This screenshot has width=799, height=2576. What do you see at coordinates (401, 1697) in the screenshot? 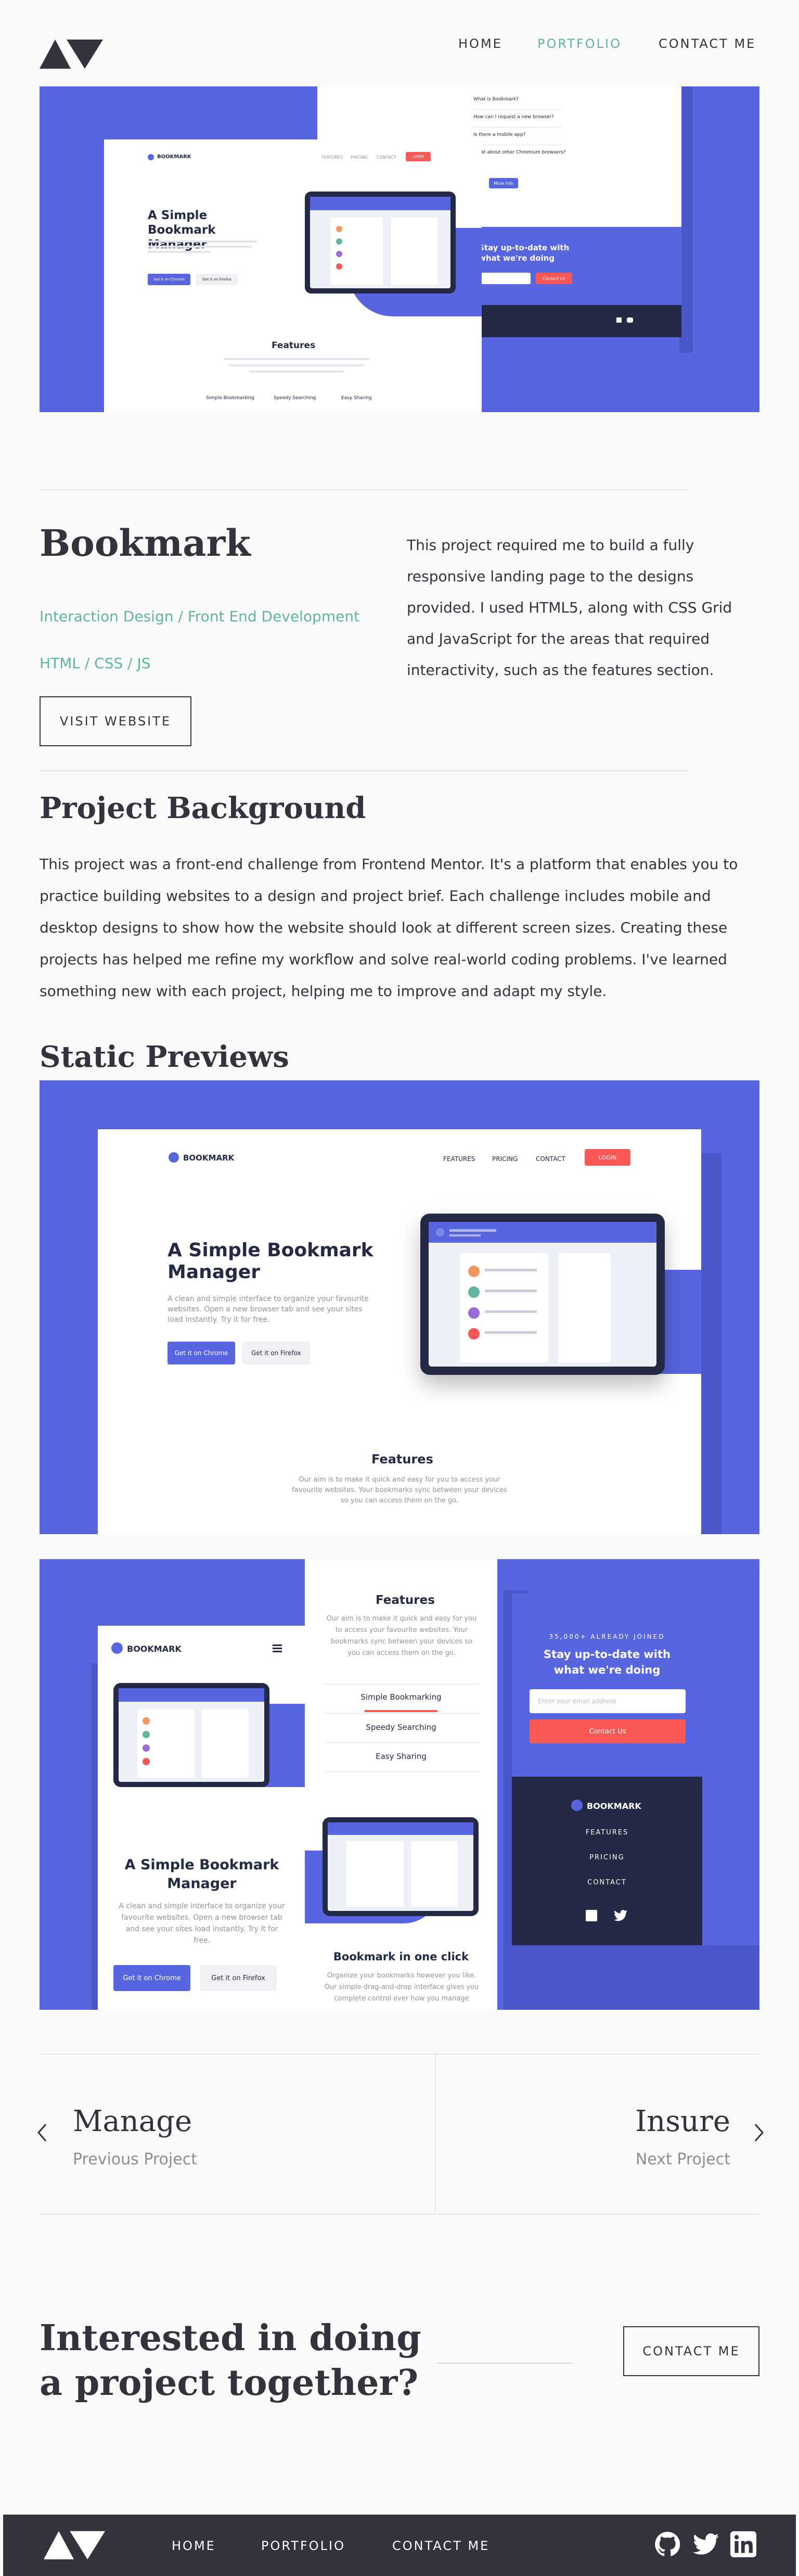
I see `mock-tab-active: Simple Bookmarking` at bounding box center [401, 1697].